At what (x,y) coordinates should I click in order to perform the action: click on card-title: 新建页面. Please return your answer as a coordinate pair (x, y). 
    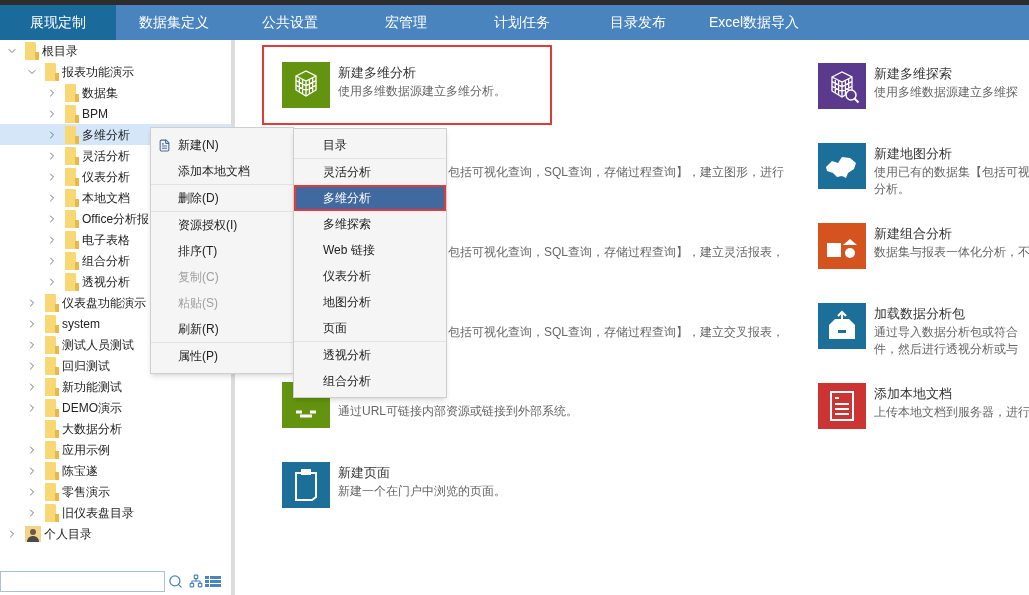
    Looking at the image, I should click on (422, 473).